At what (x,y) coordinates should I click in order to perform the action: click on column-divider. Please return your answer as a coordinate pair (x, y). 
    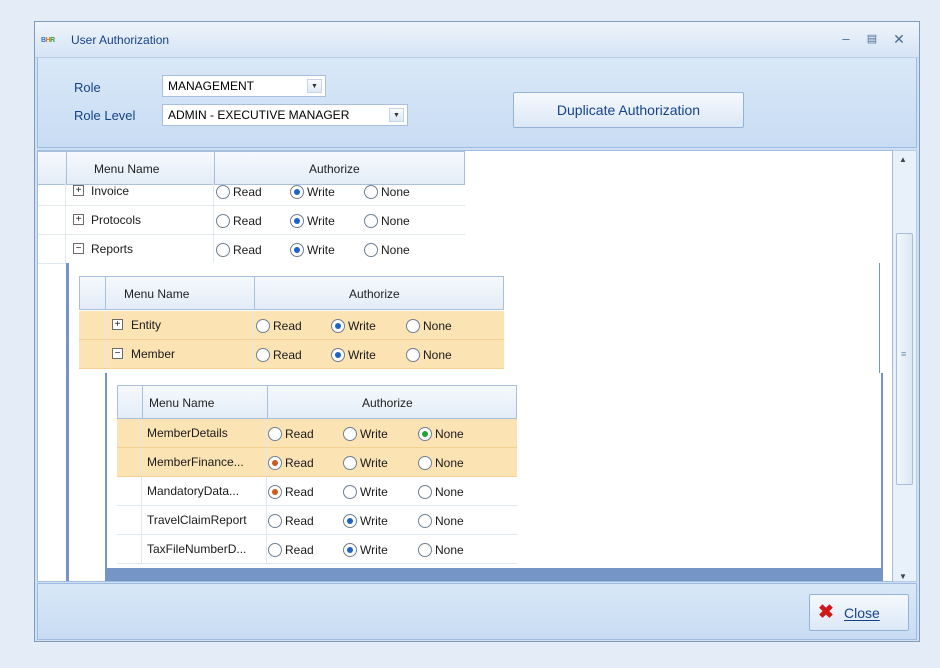
    Looking at the image, I should click on (266, 549).